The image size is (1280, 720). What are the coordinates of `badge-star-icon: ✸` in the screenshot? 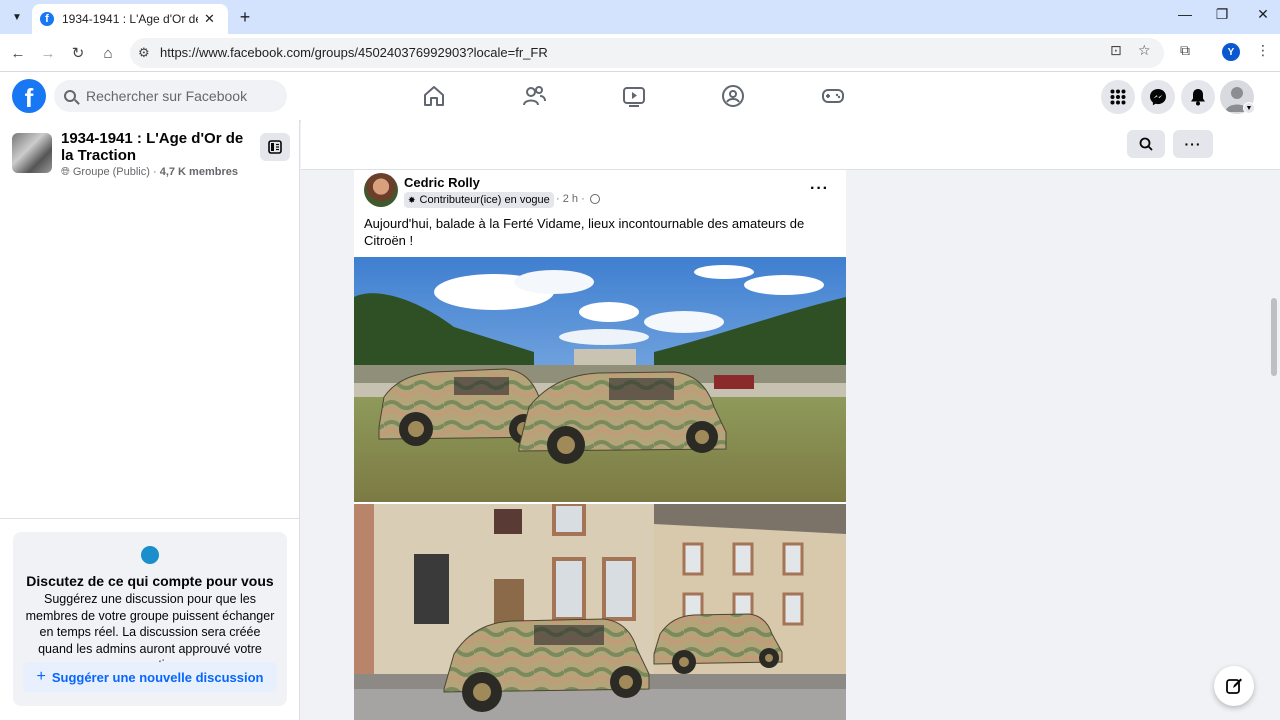 It's located at (412, 199).